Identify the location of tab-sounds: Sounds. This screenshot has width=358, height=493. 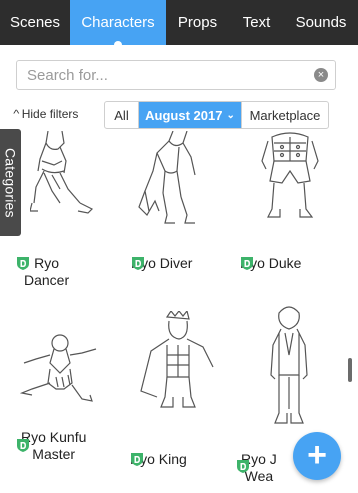
(321, 22).